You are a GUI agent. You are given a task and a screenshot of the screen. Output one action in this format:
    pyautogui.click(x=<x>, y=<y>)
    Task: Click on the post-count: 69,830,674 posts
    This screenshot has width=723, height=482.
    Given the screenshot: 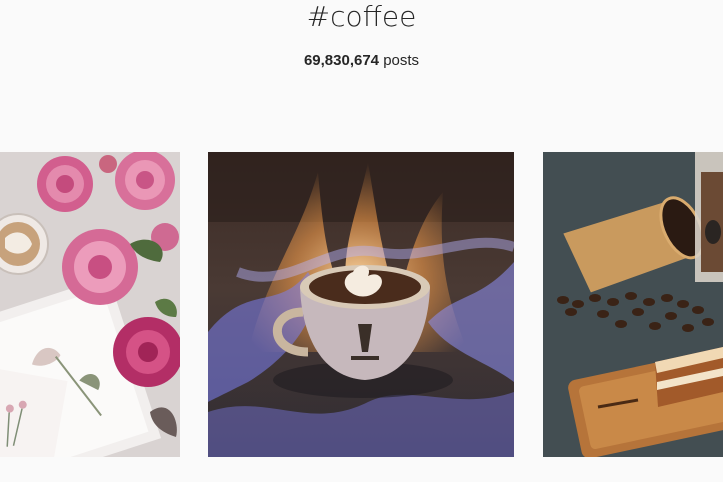 What is the action you would take?
    pyautogui.click(x=361, y=61)
    